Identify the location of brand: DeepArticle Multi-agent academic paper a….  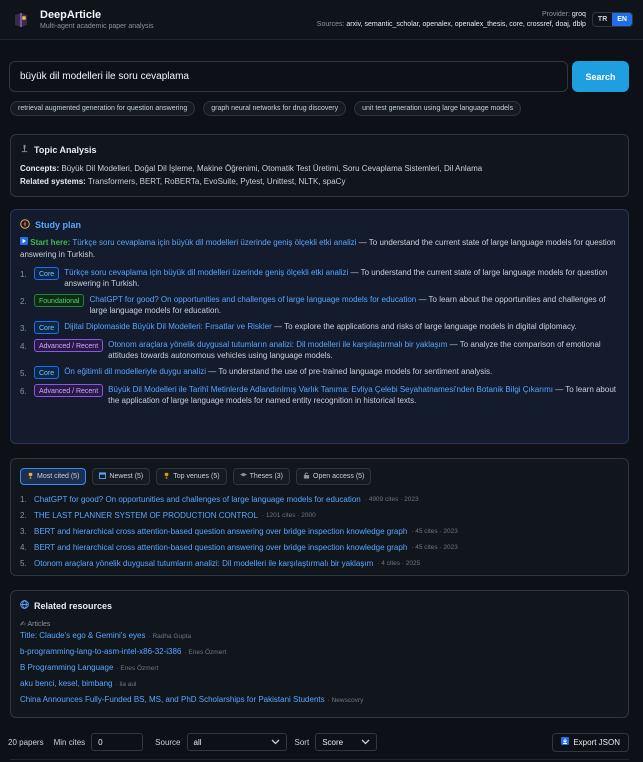
(97, 19).